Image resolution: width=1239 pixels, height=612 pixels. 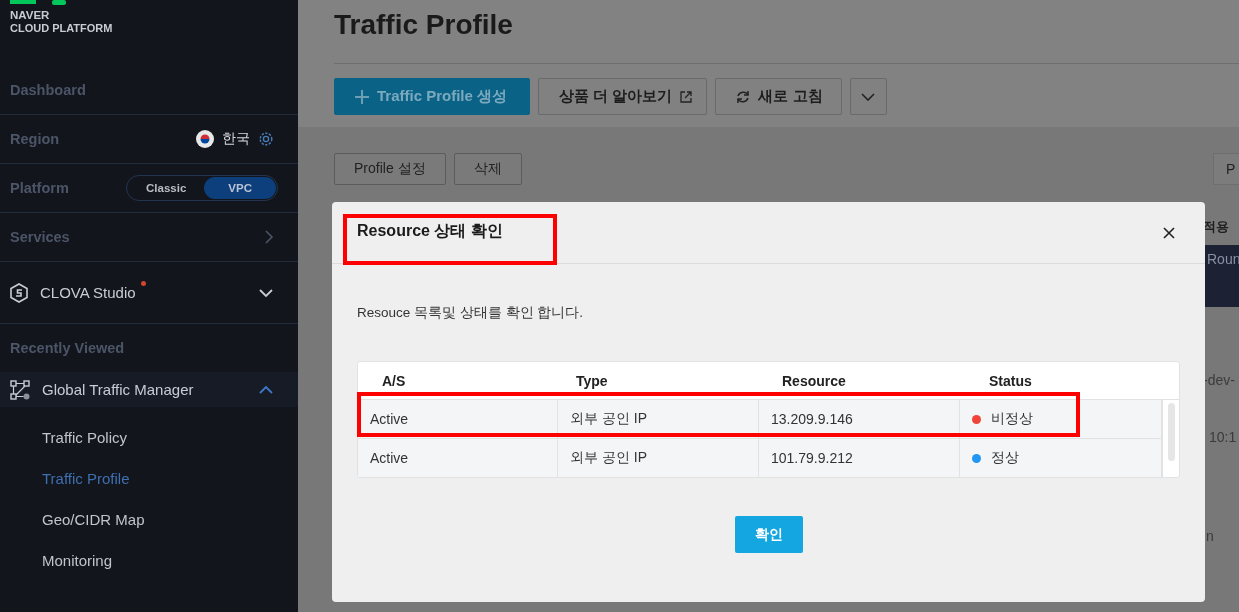 I want to click on close-button, so click(x=1169, y=232).